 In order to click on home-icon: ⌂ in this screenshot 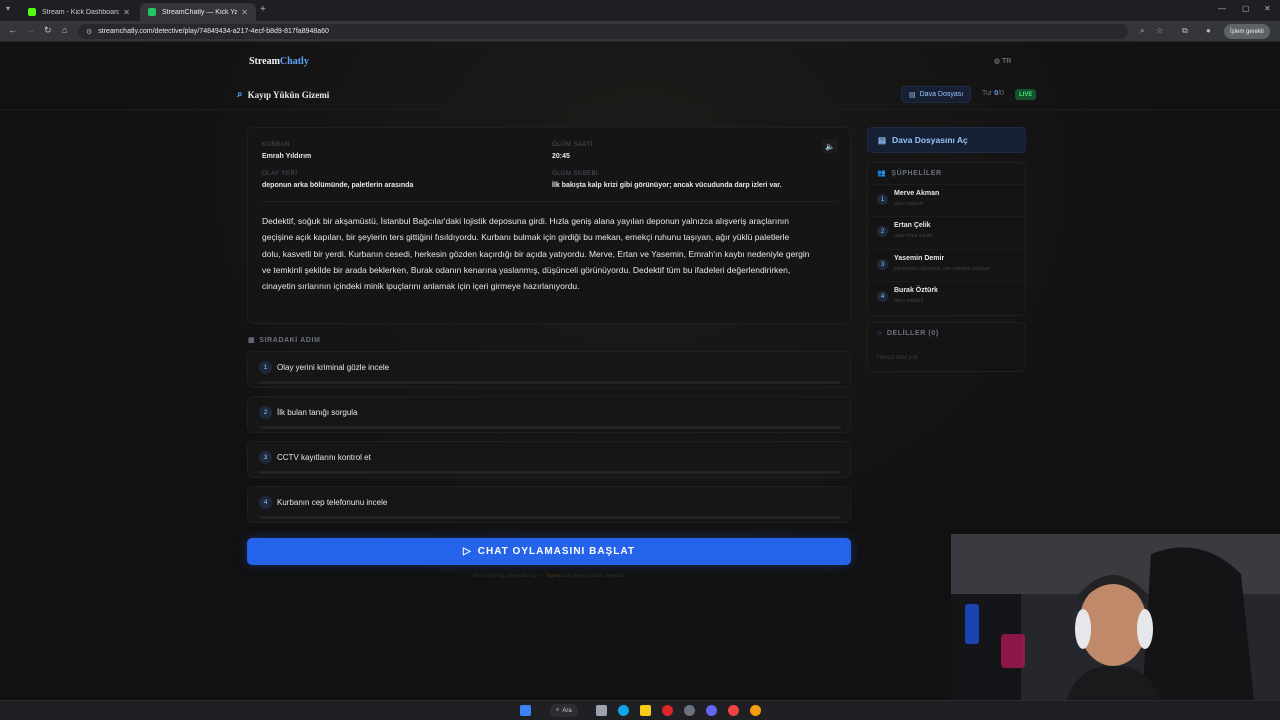, I will do `click(64, 30)`.